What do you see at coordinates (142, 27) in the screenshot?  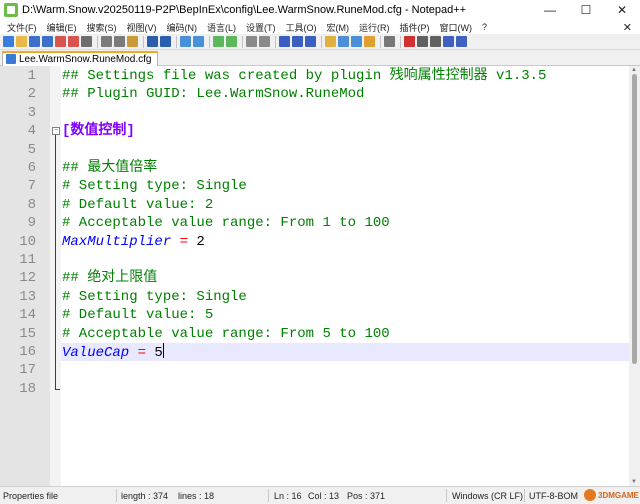 I see `menu-item: 视图(V)` at bounding box center [142, 27].